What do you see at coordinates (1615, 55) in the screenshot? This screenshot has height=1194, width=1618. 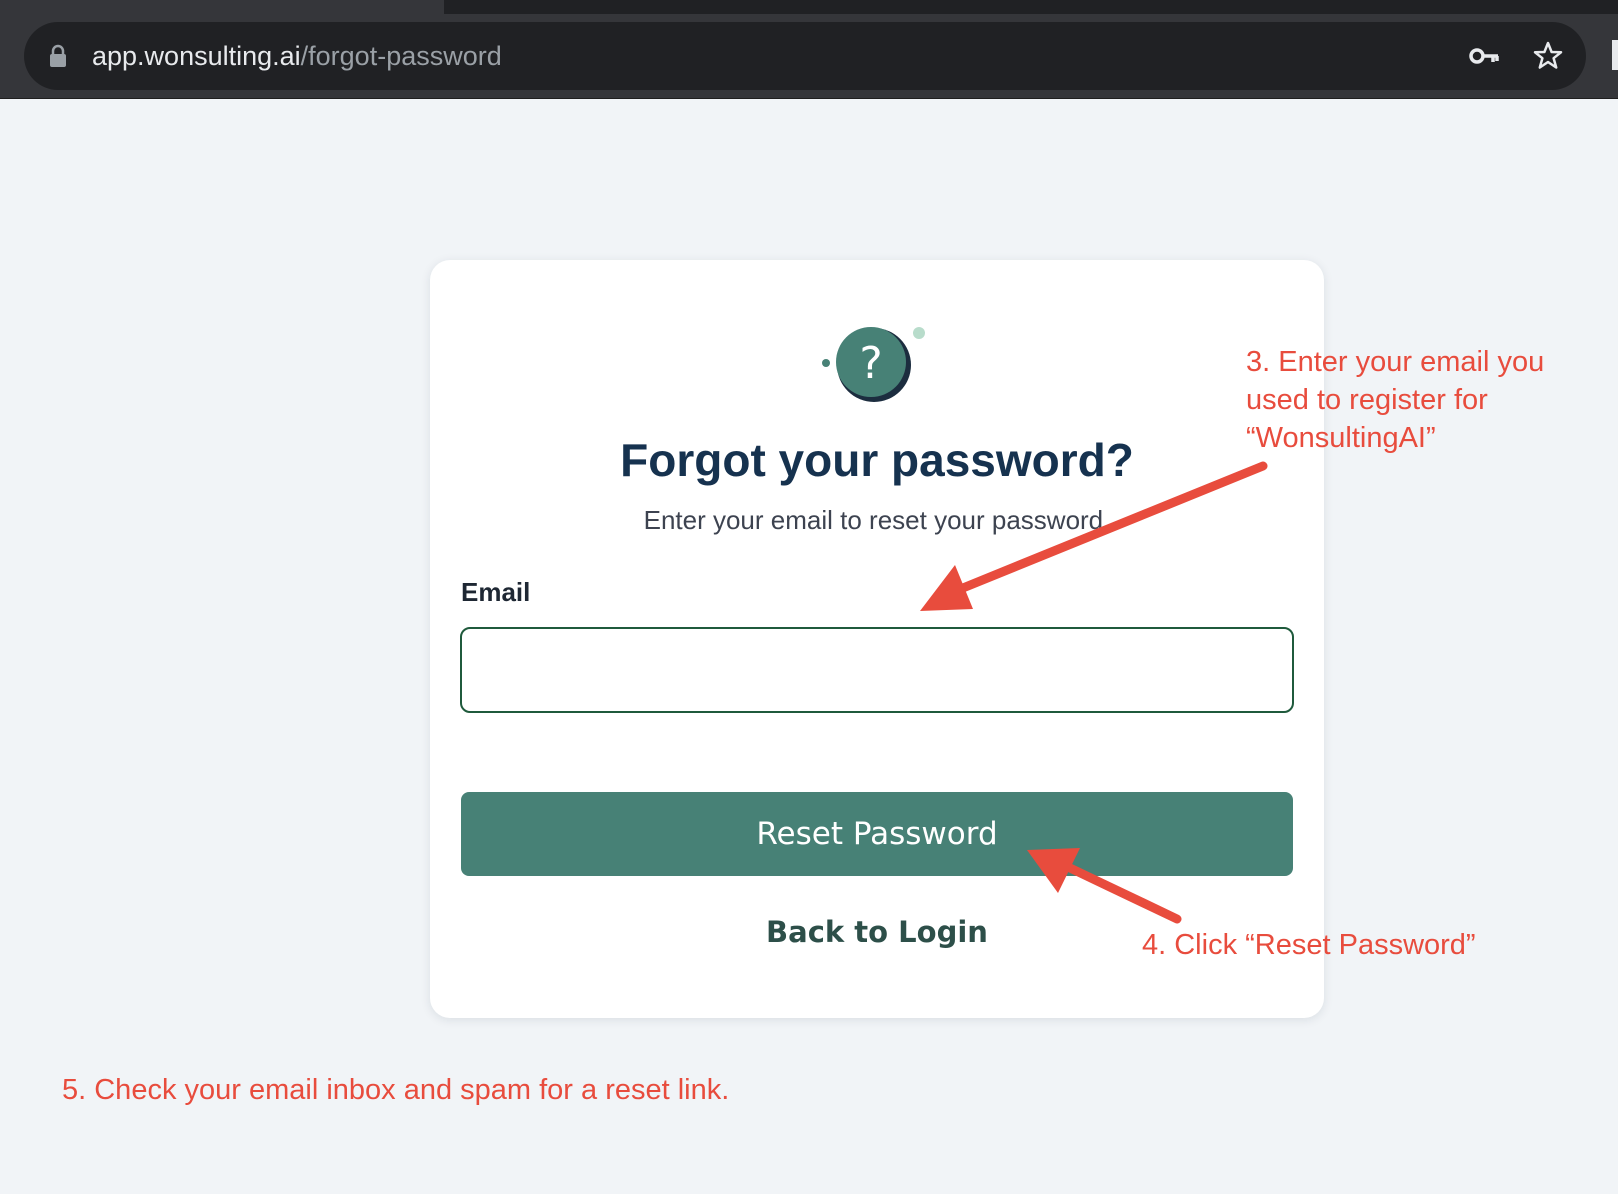 I see `extension-icon-edge` at bounding box center [1615, 55].